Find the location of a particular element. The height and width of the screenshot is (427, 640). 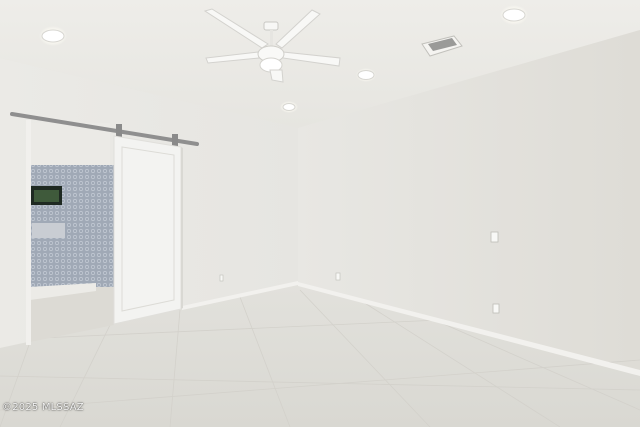

doorway-jamb is located at coordinates (28, 232).